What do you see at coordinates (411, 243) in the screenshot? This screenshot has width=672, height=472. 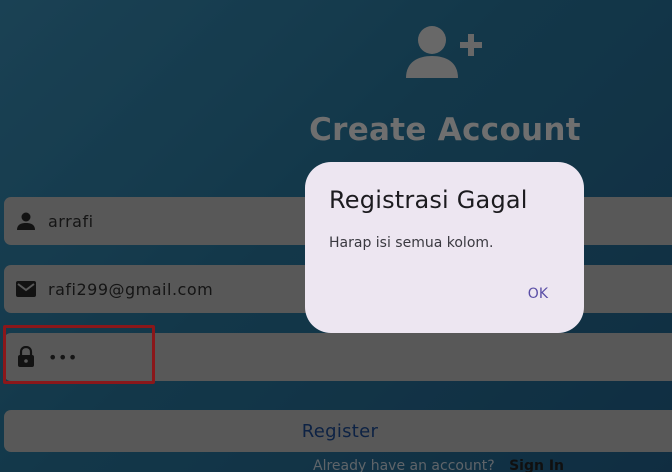 I see `dialog-message: Harap isi semua kolom.` at bounding box center [411, 243].